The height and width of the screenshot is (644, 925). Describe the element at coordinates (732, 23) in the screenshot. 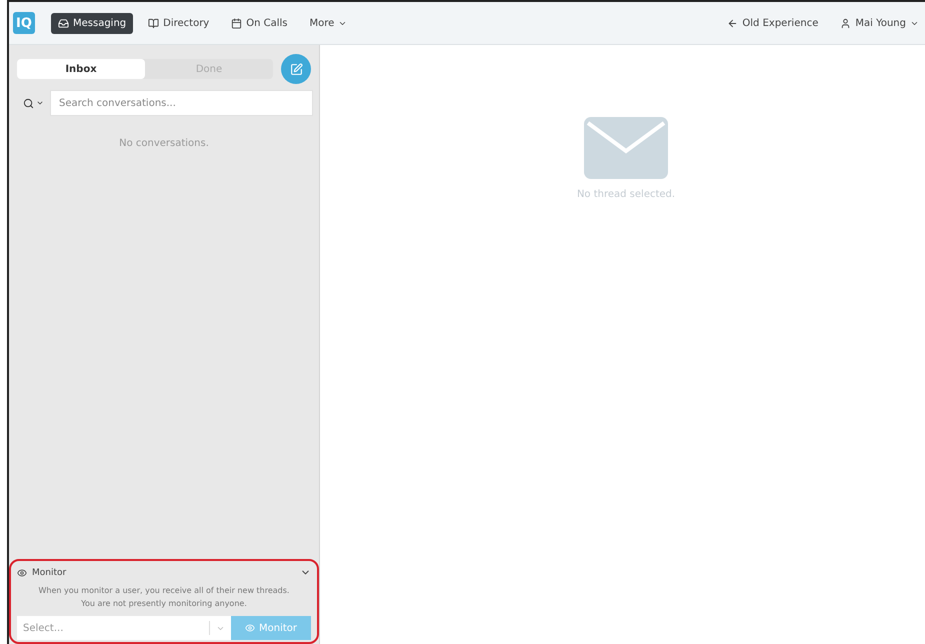

I see `arrow-left-icon` at that location.